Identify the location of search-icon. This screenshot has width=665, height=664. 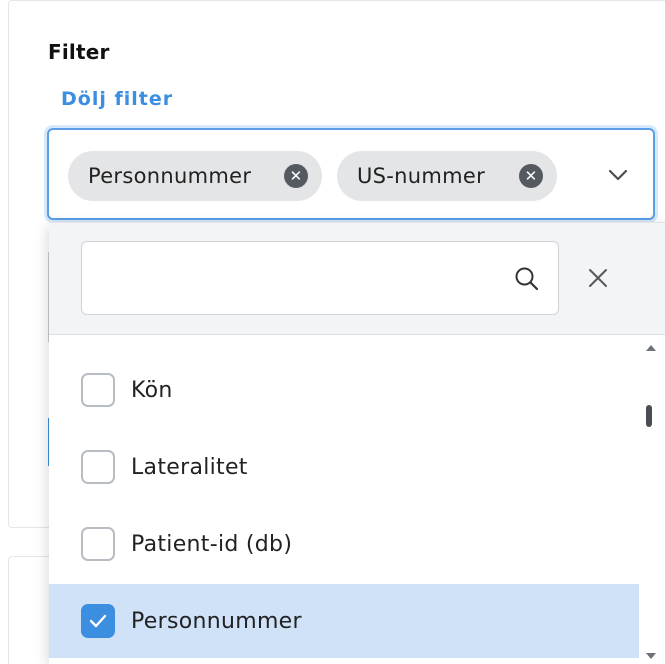
(527, 279).